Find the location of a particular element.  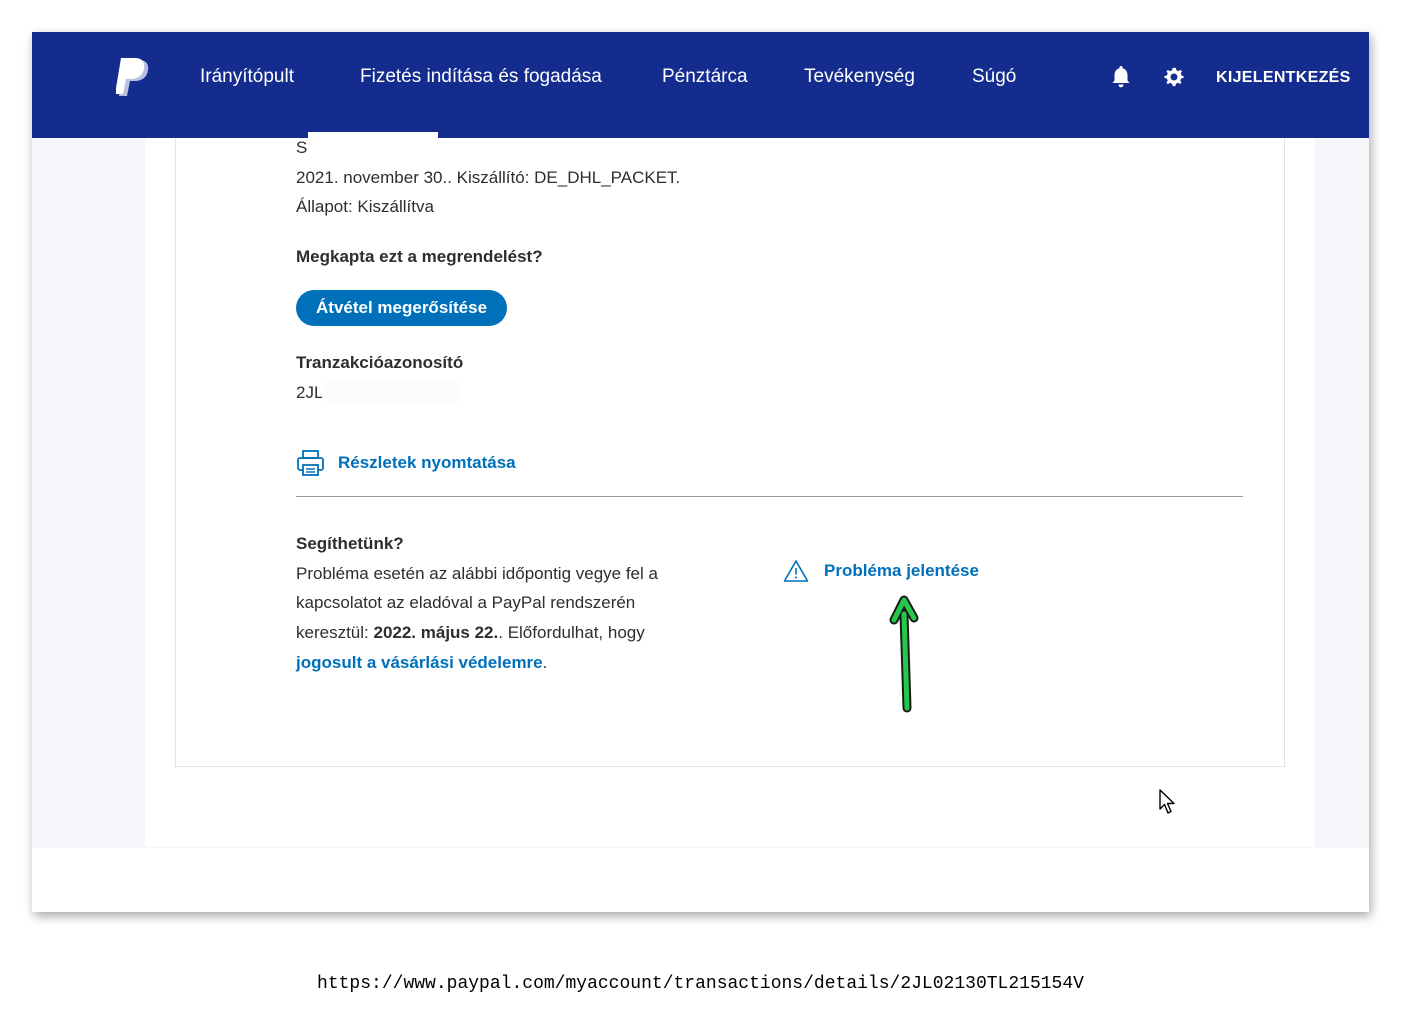

footer-area is located at coordinates (700, 880).